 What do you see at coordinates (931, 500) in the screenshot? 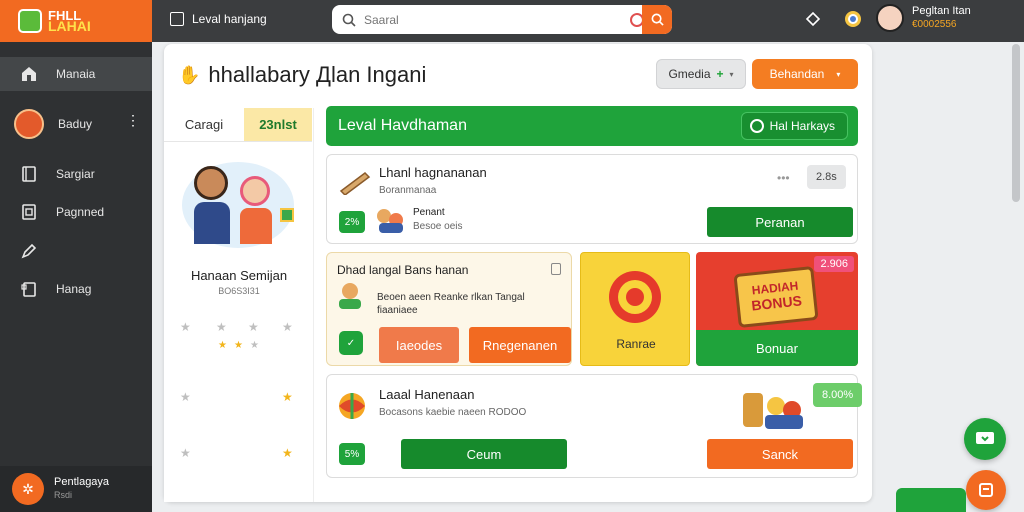
I see `bottom-green-tab` at bounding box center [931, 500].